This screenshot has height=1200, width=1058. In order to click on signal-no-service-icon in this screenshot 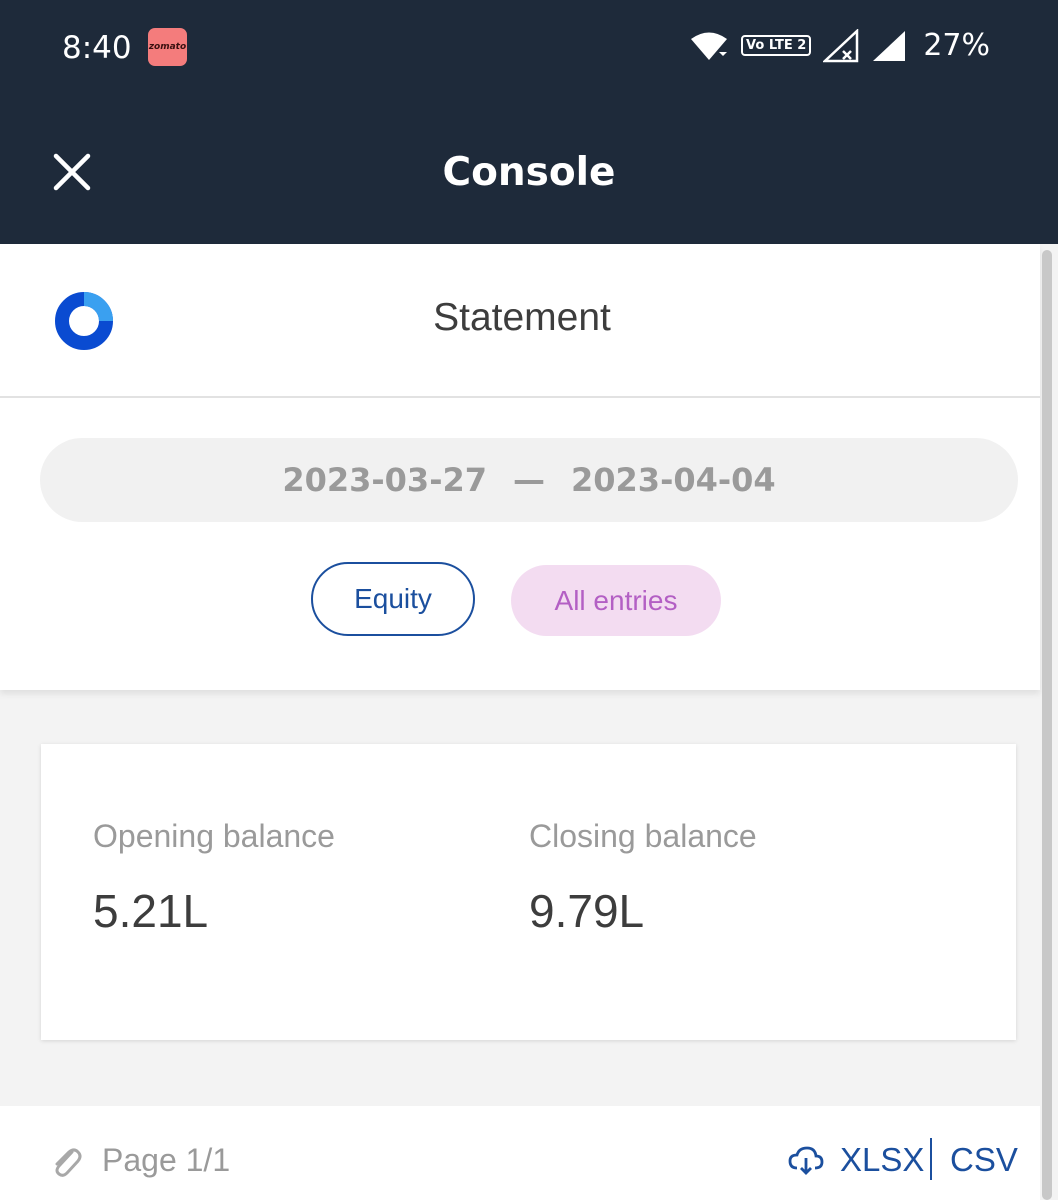, I will do `click(841, 45)`.